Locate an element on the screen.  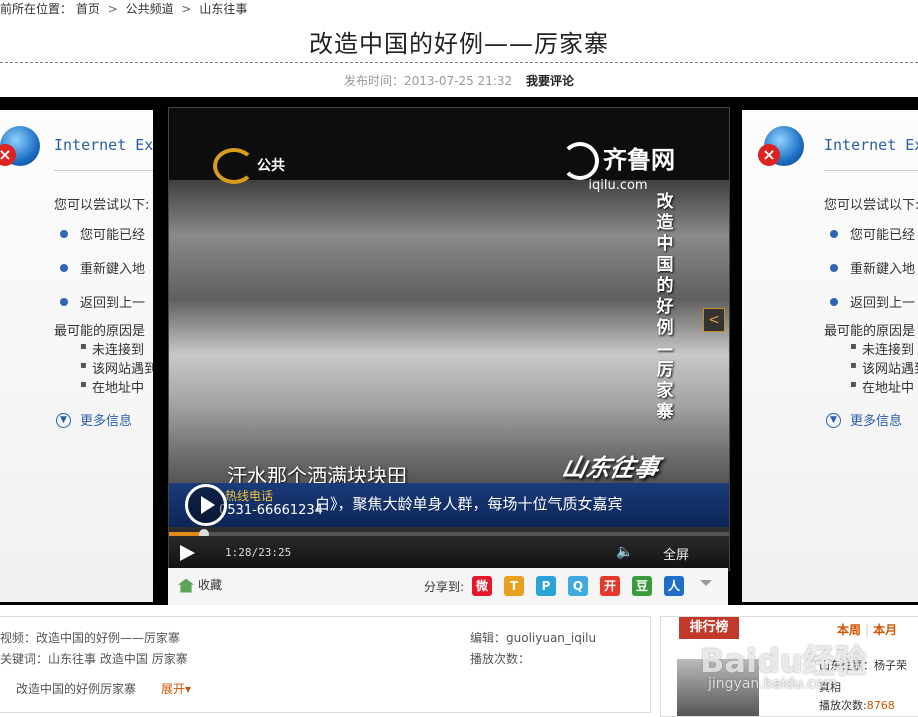
time-display: 1:28/23:25 is located at coordinates (258, 552).